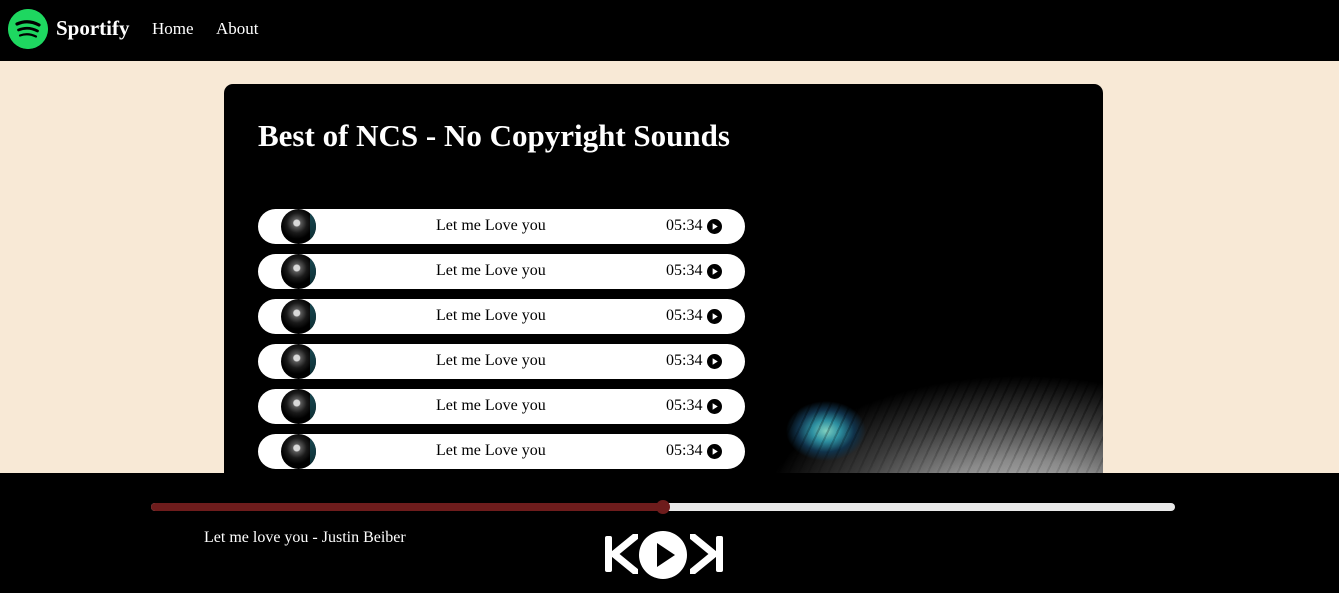  I want to click on progress-fill, so click(407, 507).